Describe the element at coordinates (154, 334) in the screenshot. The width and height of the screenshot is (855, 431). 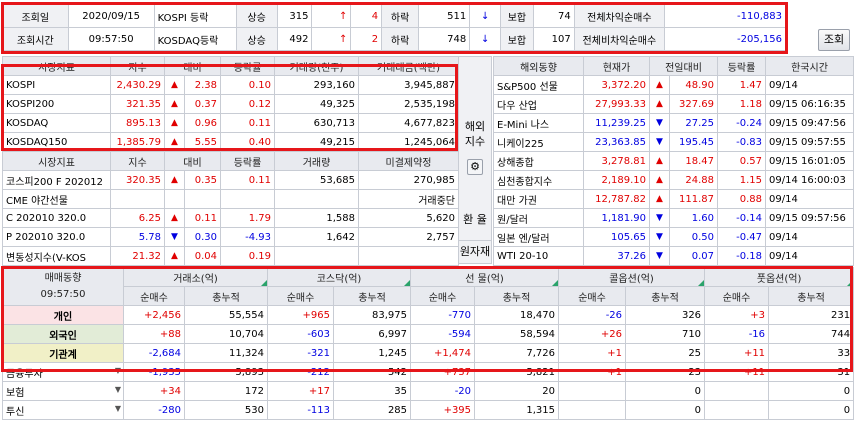
I see `net-buy-value: +88` at that location.